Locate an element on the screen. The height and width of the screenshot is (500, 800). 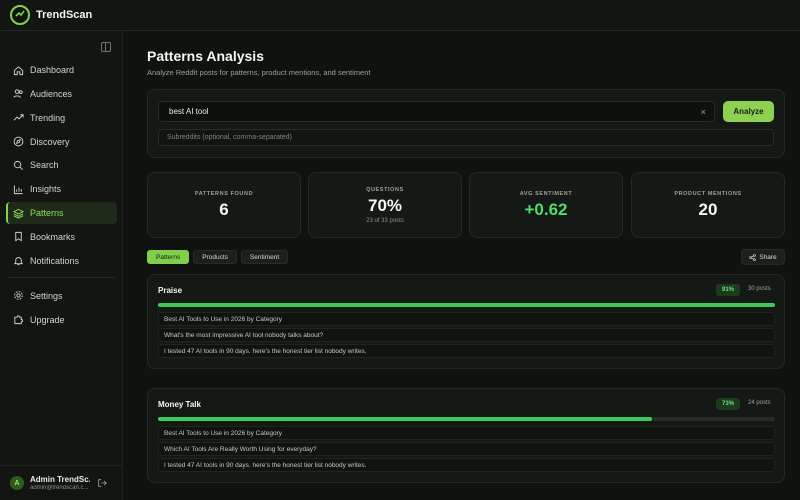
tab-sentiment: Sentiment is located at coordinates (264, 257).